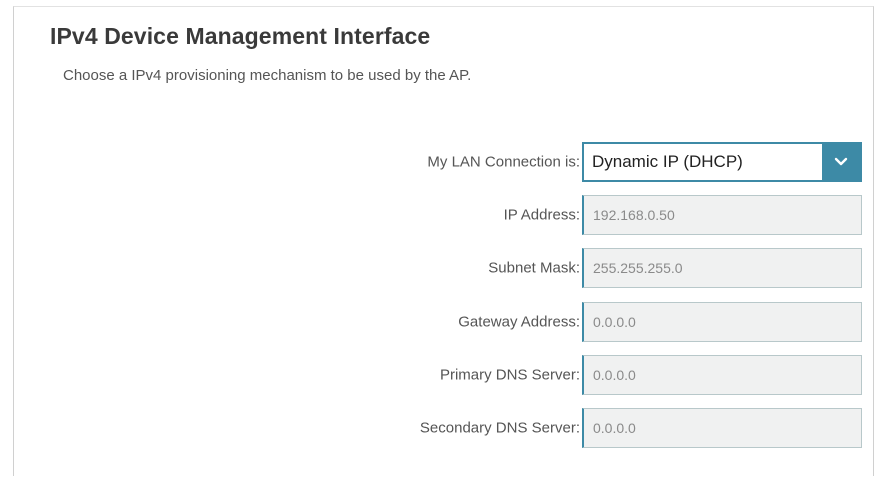 Image resolution: width=886 pixels, height=482 pixels. Describe the element at coordinates (722, 375) in the screenshot. I see `primary-dns-field` at that location.